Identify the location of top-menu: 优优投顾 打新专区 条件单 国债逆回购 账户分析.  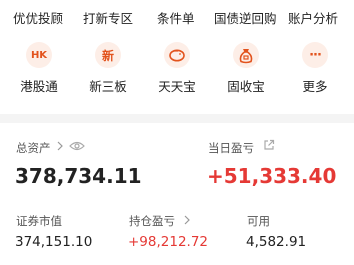
(177, 16).